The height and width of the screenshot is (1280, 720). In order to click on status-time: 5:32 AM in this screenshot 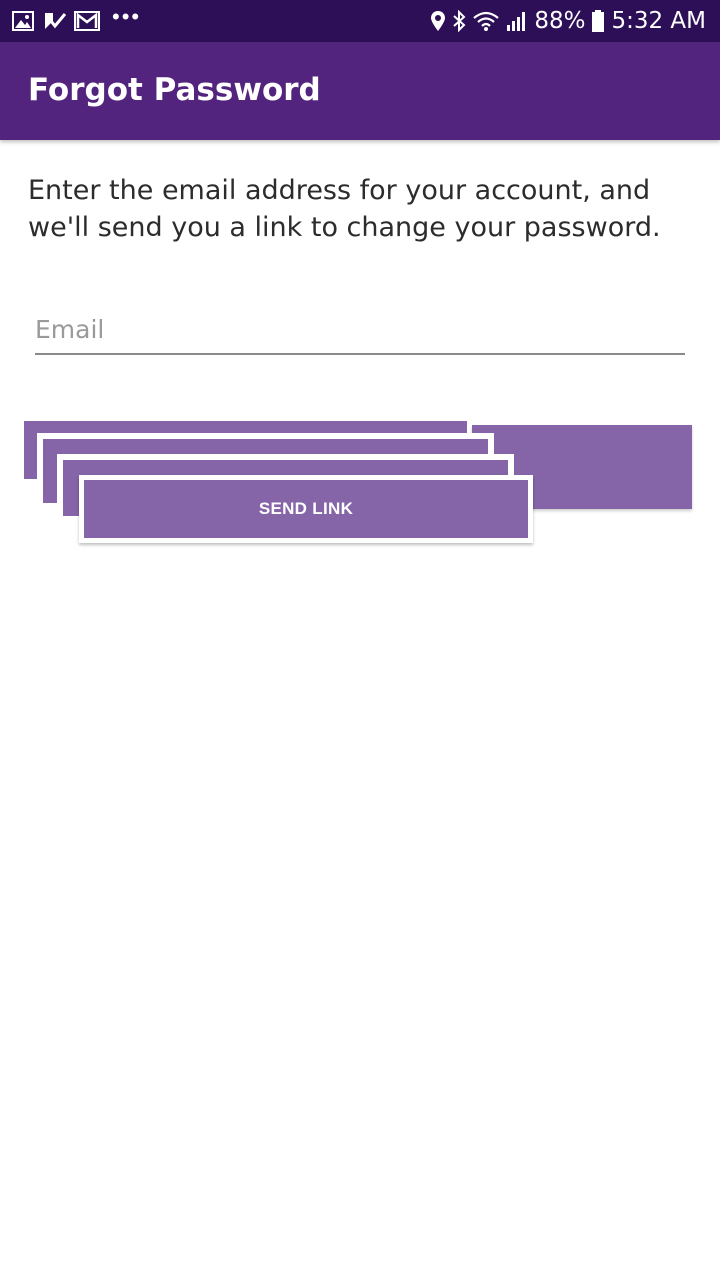, I will do `click(658, 21)`.